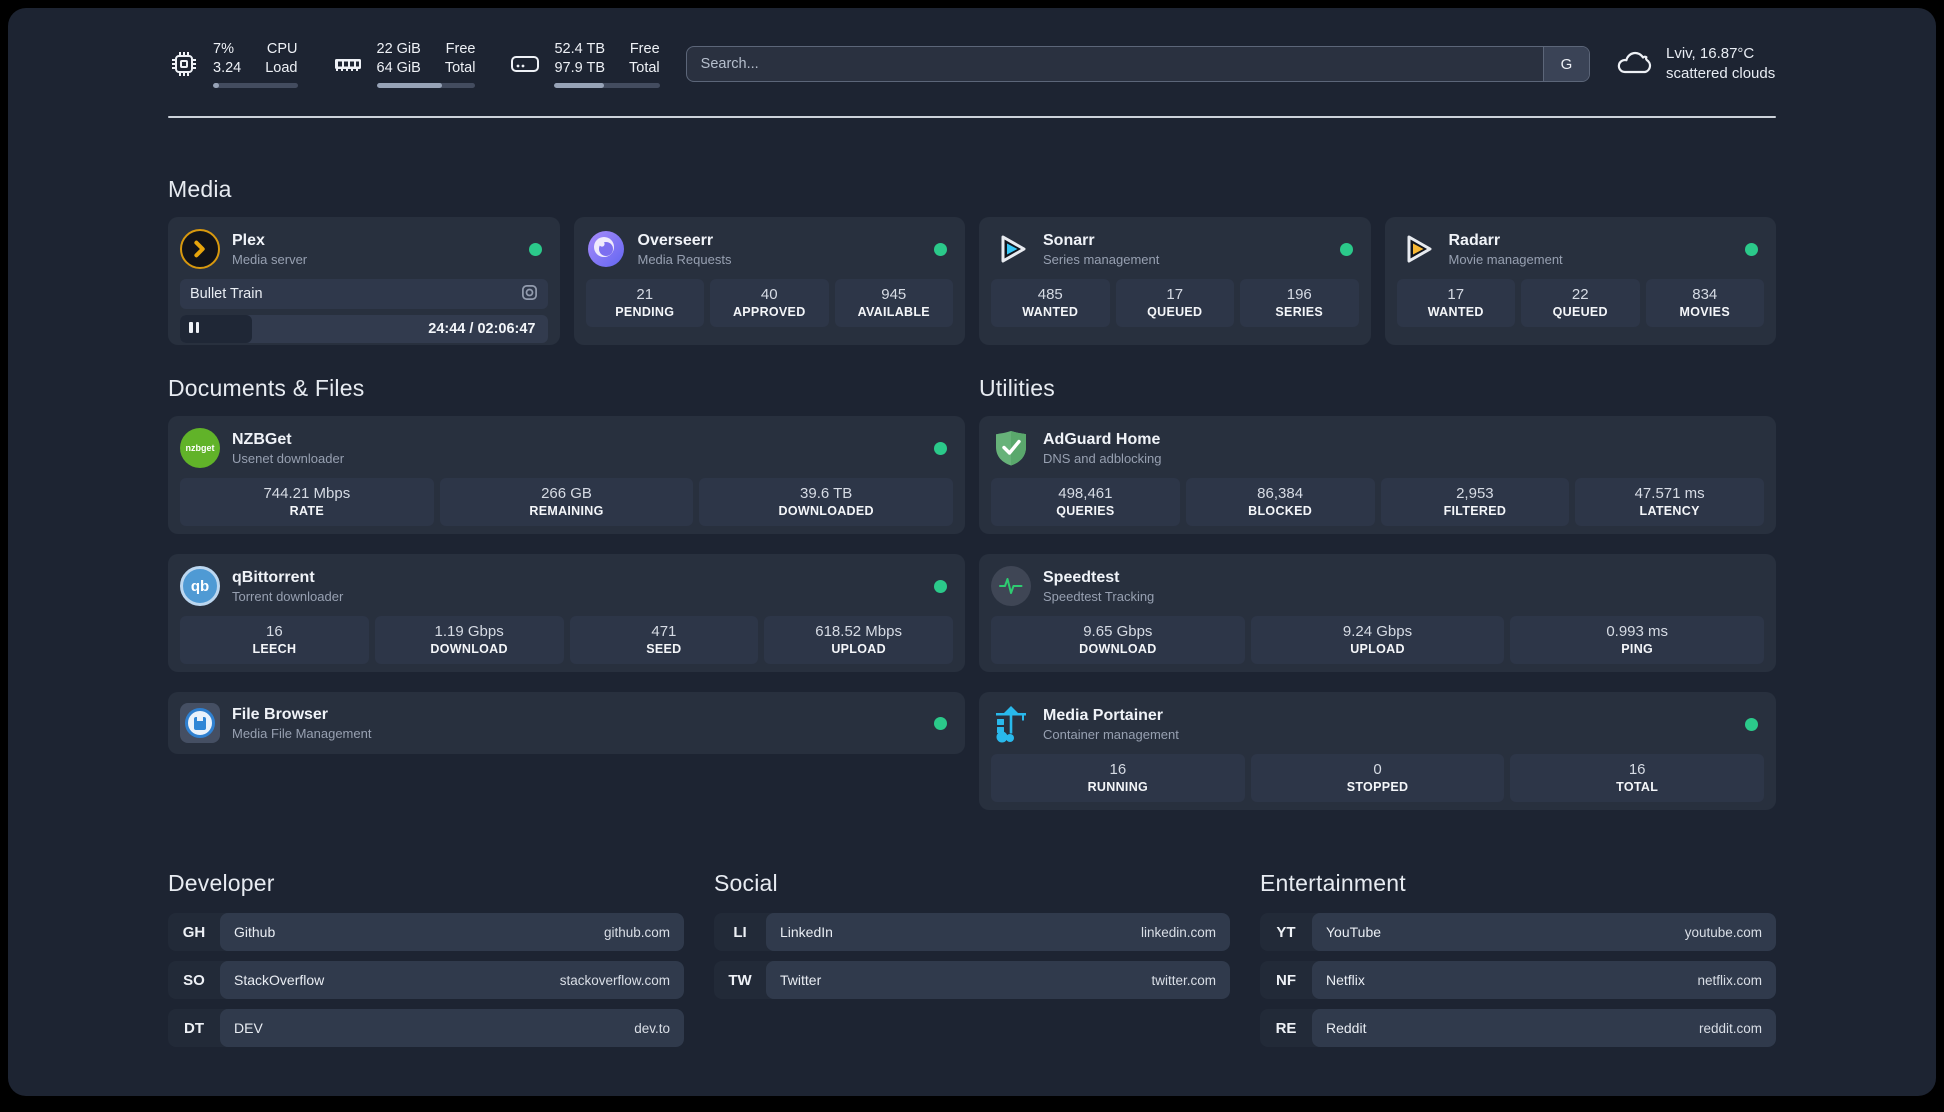 This screenshot has width=1944, height=1112. I want to click on bookmark-abbr: NF, so click(1286, 980).